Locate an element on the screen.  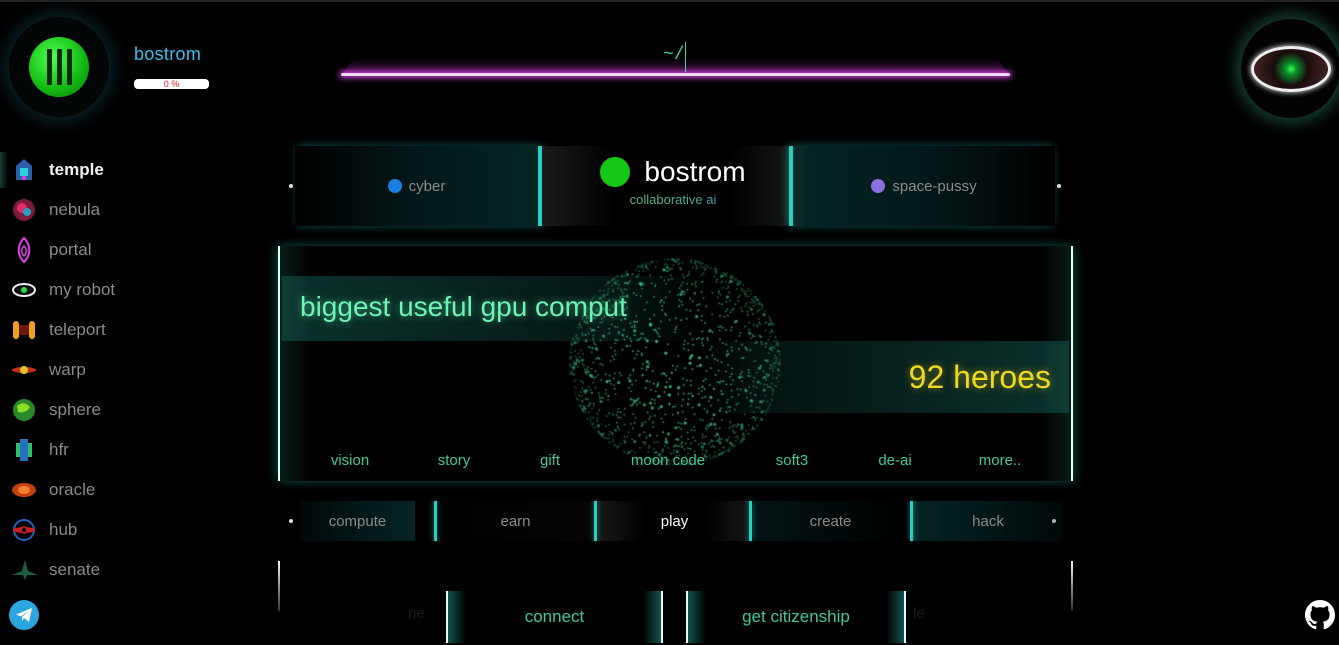
bostrom-dot-icon is located at coordinates (615, 172).